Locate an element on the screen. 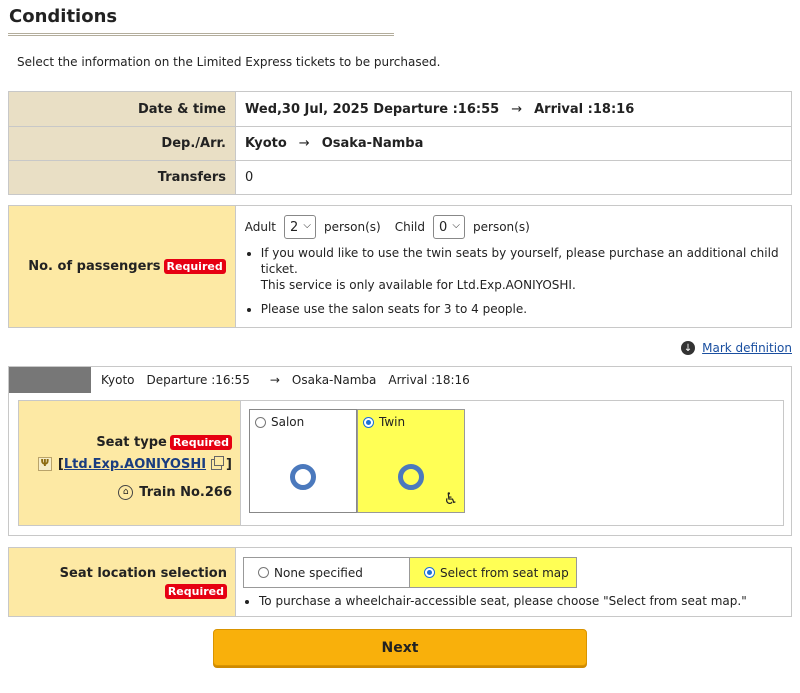 Image resolution: width=800 pixels, height=693 pixels. train-number-line: ⌂ Train No.266 is located at coordinates (125, 492).